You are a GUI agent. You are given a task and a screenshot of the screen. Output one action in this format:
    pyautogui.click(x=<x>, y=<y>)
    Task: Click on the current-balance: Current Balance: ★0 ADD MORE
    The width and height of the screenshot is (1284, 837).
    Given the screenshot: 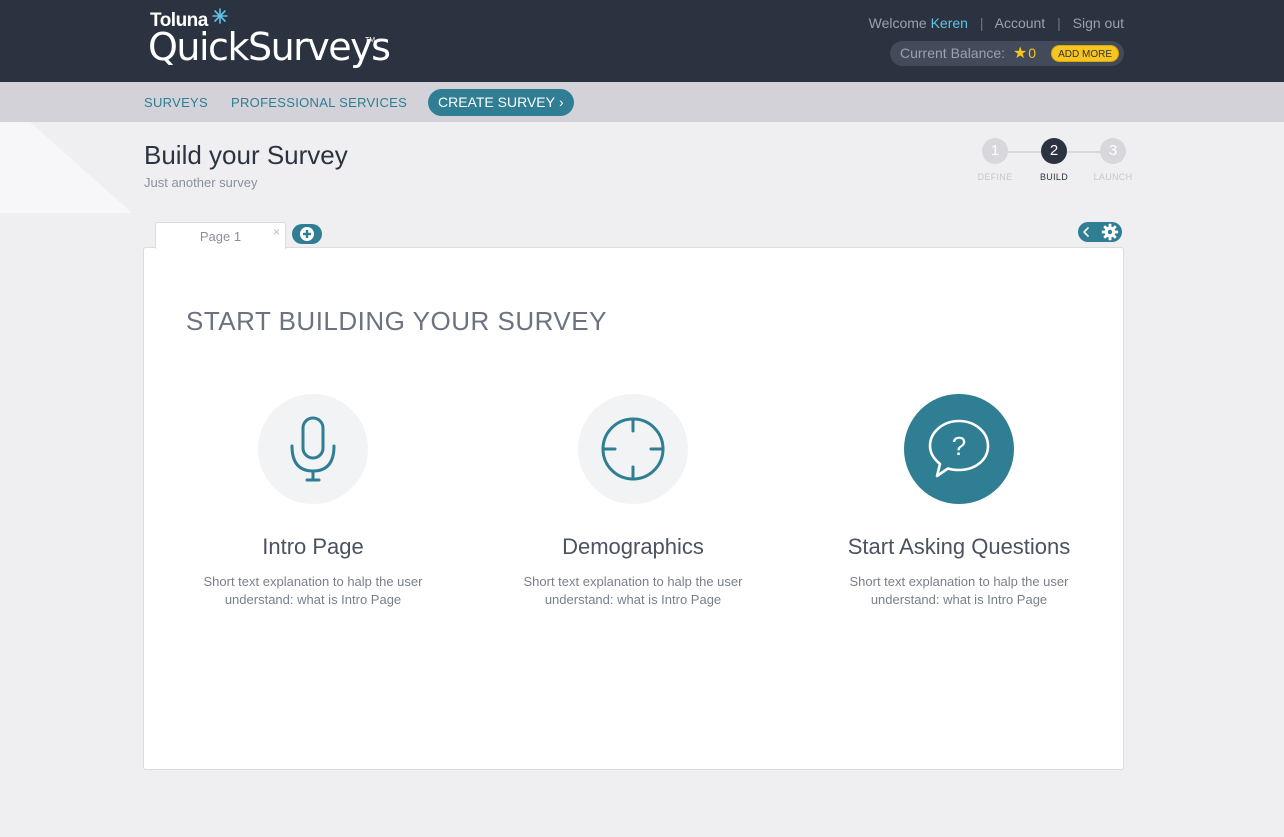 What is the action you would take?
    pyautogui.click(x=1007, y=53)
    